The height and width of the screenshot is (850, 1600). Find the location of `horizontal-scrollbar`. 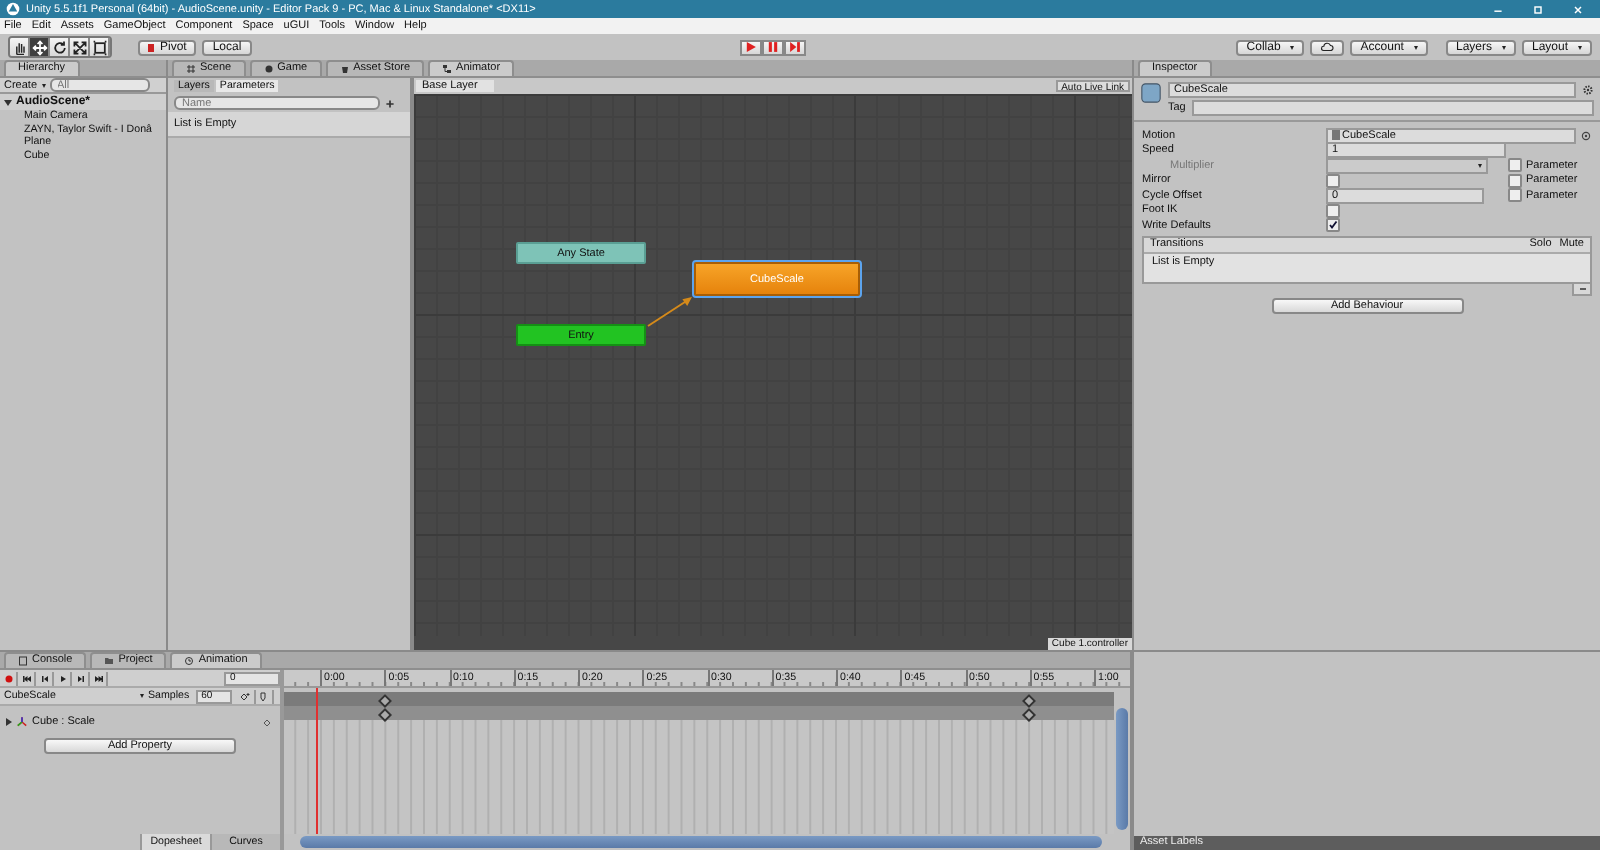

horizontal-scrollbar is located at coordinates (701, 842).